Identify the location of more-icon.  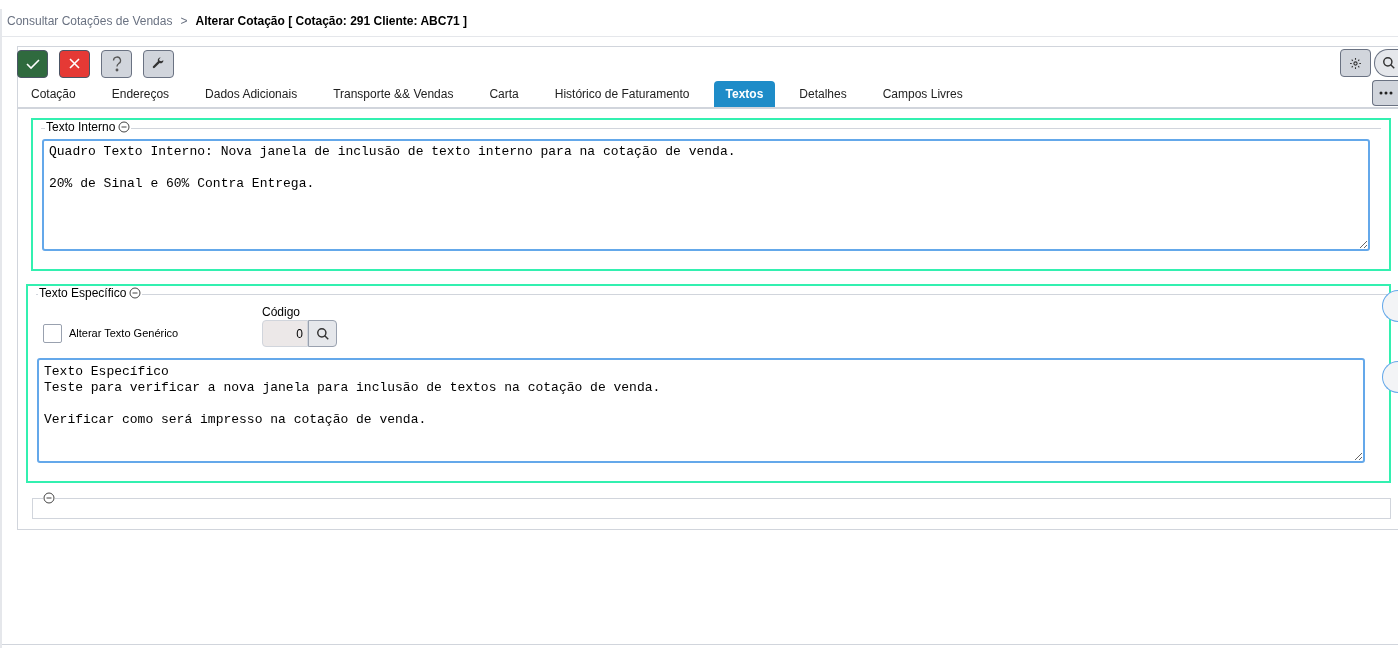
(1385, 93).